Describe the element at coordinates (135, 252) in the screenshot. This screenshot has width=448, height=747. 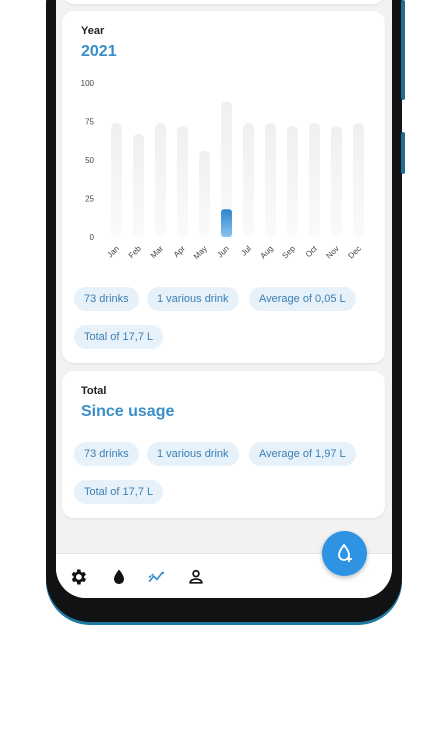
I see `x-tick-label: Feb` at that location.